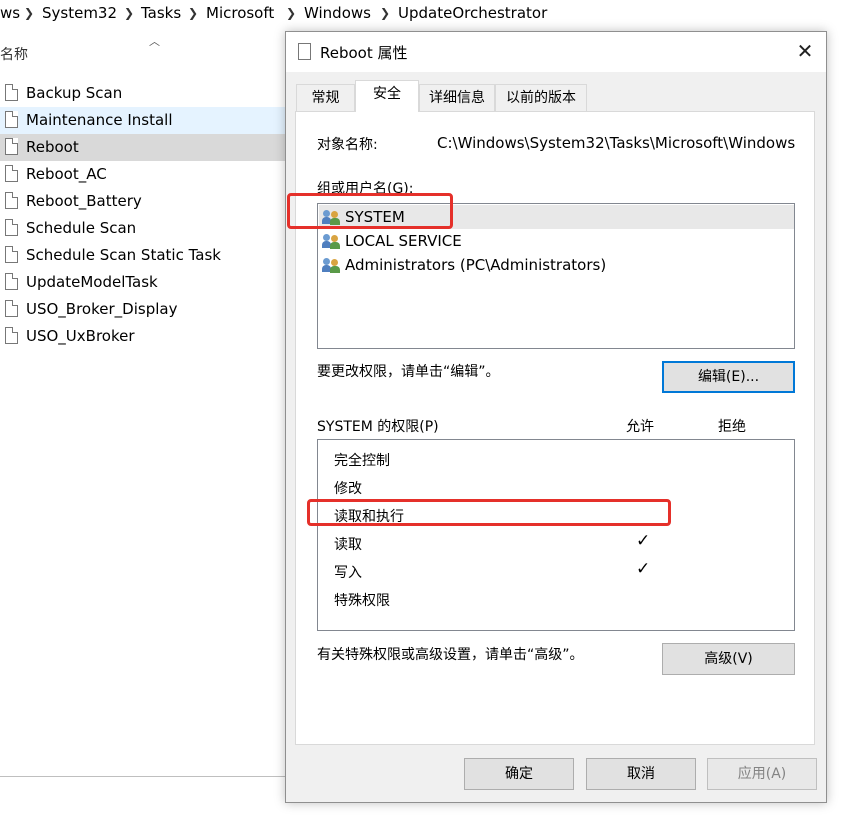 Image resolution: width=862 pixels, height=816 pixels. I want to click on file-name: Reboot_Battery, so click(84, 201).